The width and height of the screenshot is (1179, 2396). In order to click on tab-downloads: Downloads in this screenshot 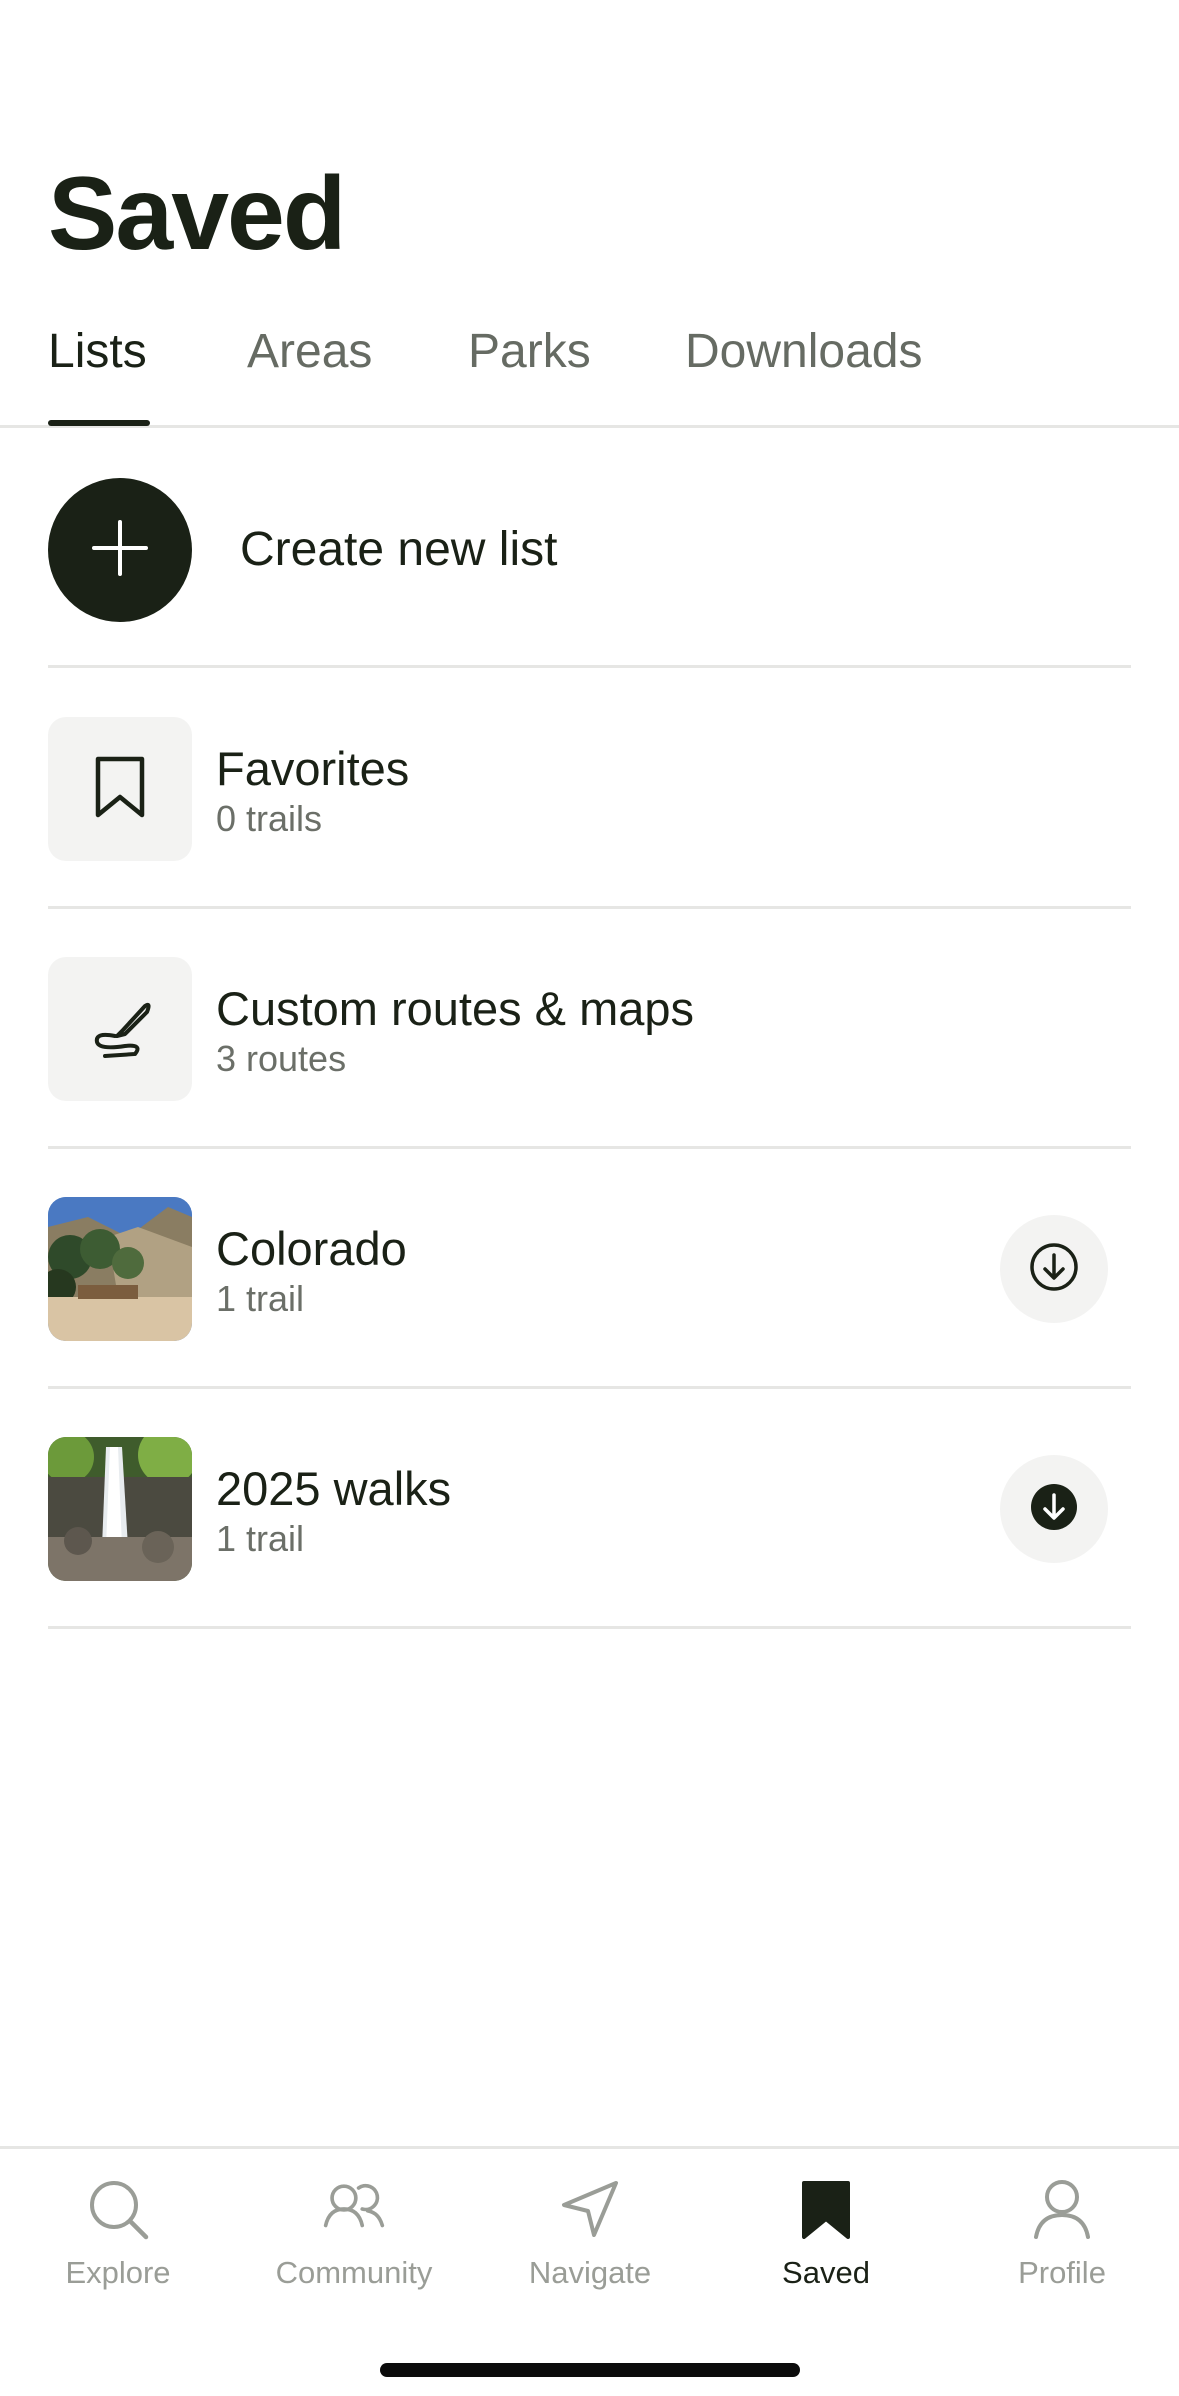, I will do `click(803, 352)`.